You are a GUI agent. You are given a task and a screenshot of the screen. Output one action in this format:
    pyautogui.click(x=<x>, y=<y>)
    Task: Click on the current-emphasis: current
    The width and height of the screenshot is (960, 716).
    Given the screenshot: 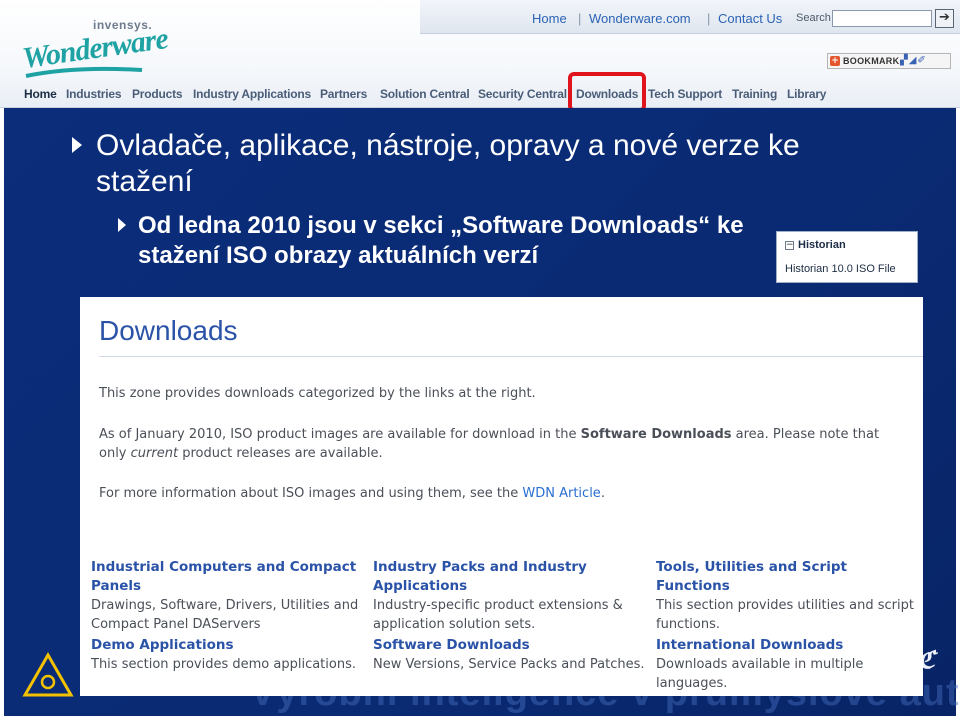 What is the action you would take?
    pyautogui.click(x=154, y=453)
    